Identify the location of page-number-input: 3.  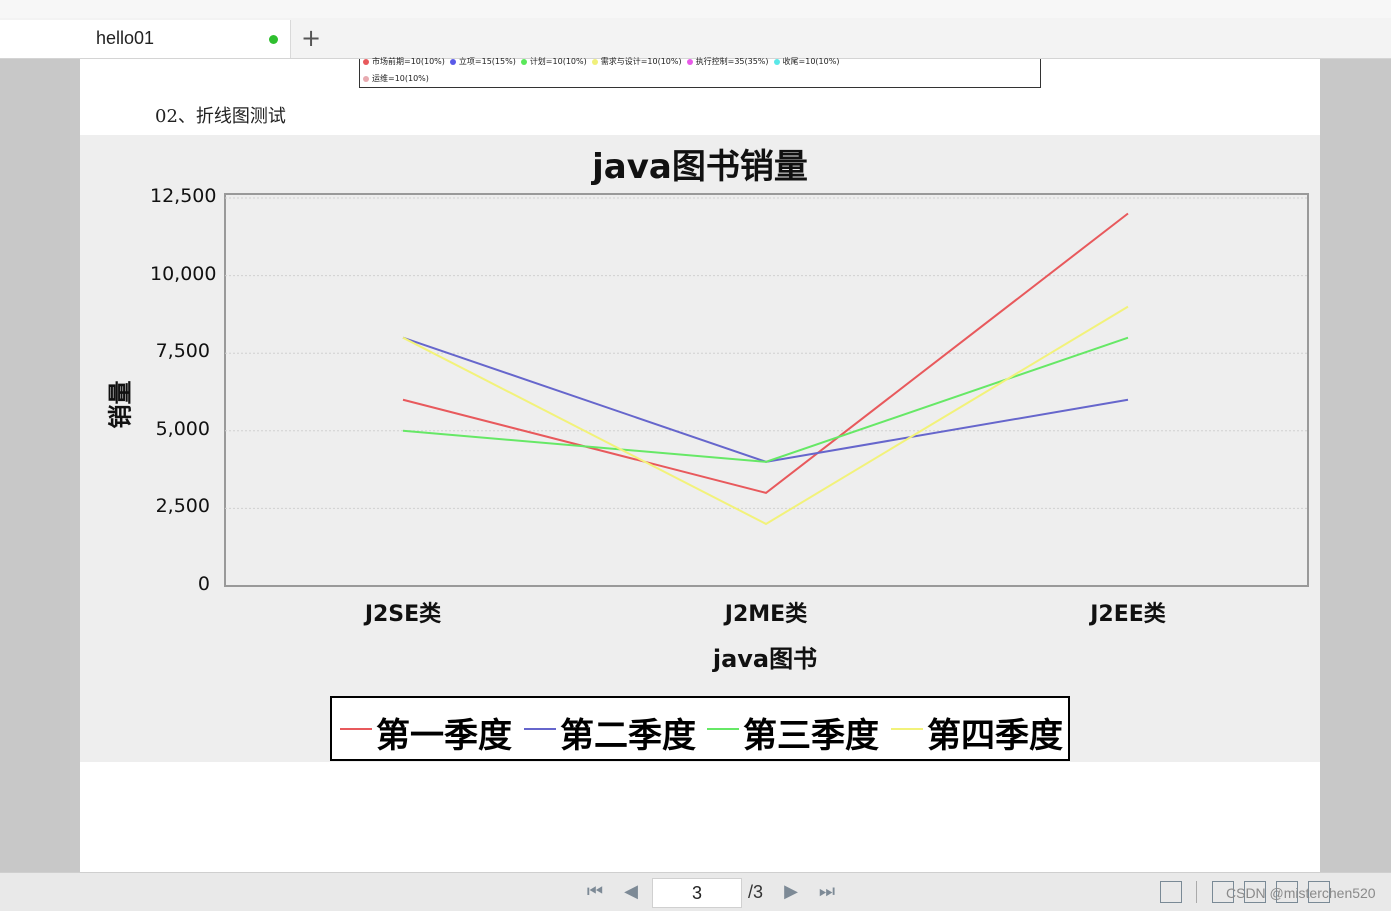
(697, 893).